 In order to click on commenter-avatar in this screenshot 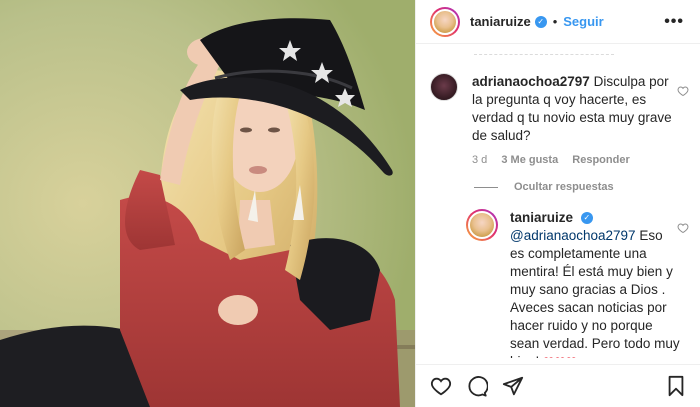, I will do `click(444, 87)`.